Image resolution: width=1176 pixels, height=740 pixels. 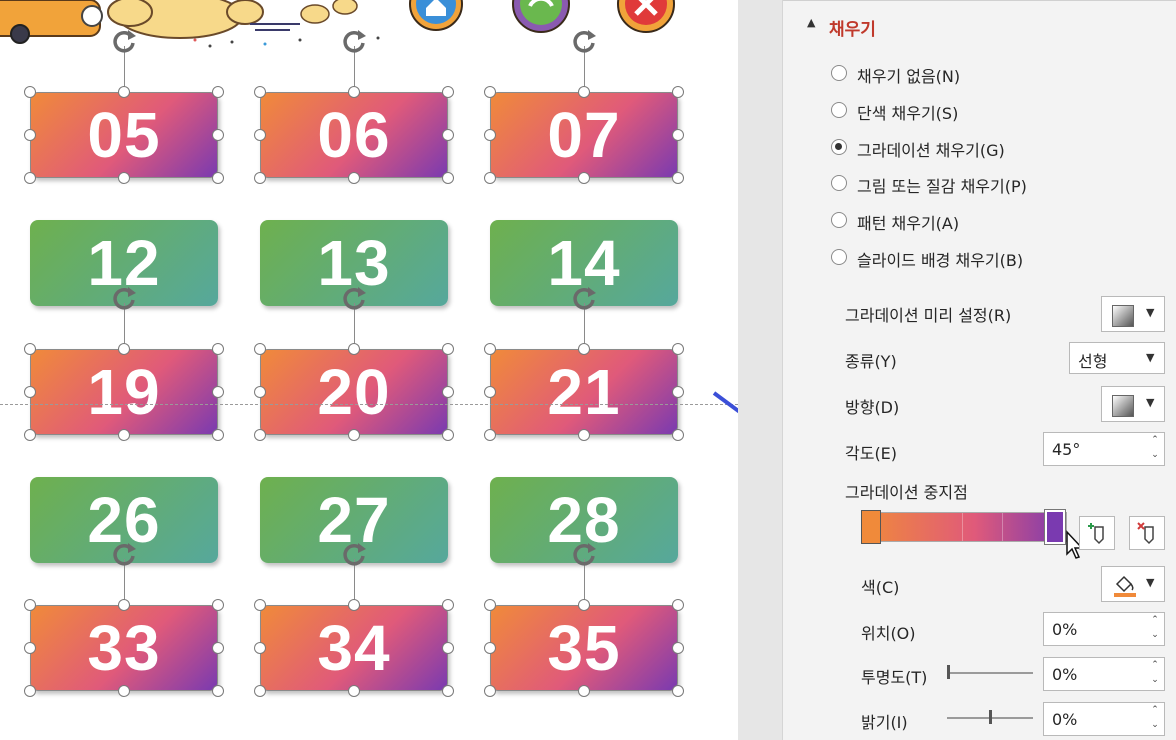 I want to click on position-spinner: 0% ⌃ ⌄, so click(x=1104, y=629).